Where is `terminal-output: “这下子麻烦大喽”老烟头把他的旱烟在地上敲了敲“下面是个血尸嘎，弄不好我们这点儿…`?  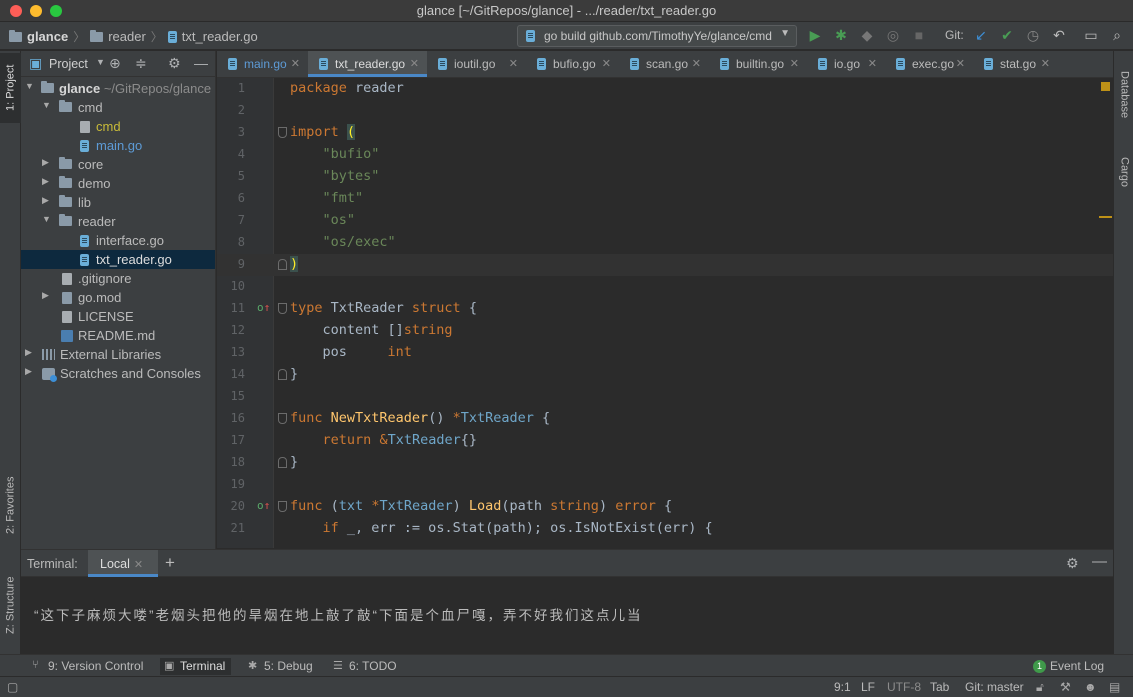 terminal-output: “这下子麻烦大喽”老烟头把他的旱烟在地上敲了敲“下面是个血尸嘎，弄不好我们这点儿… is located at coordinates (338, 614).